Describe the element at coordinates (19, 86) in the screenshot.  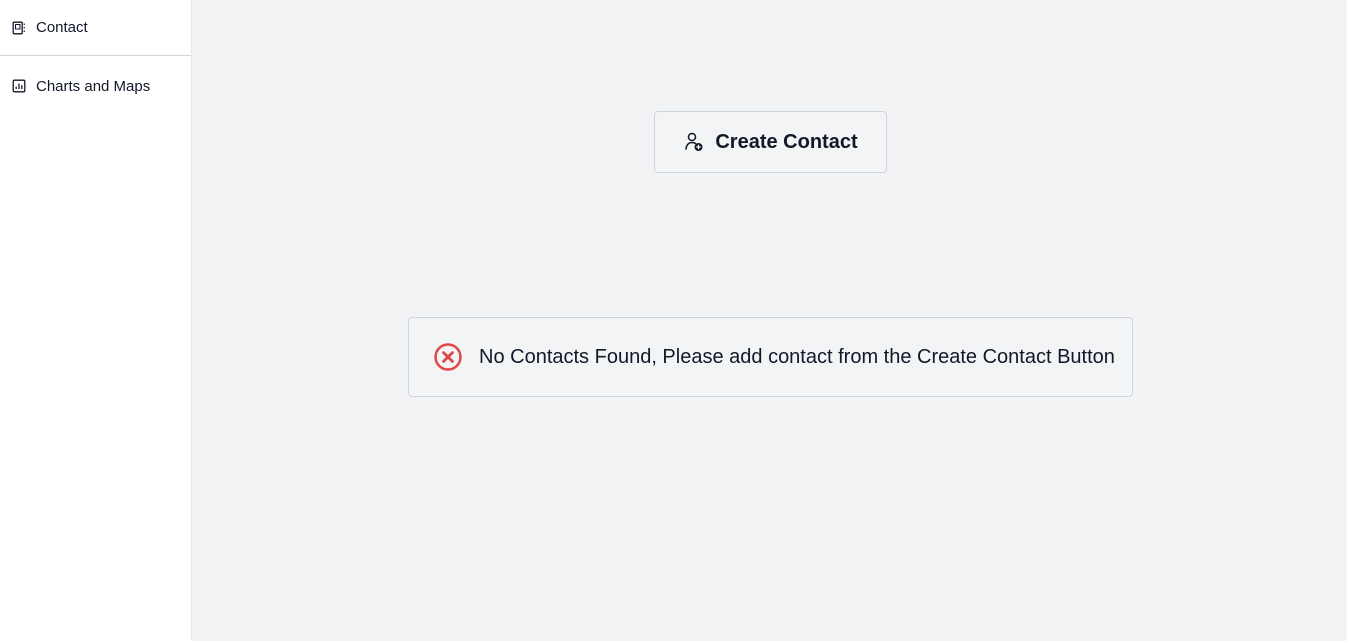
I see `bar-chart-icon` at that location.